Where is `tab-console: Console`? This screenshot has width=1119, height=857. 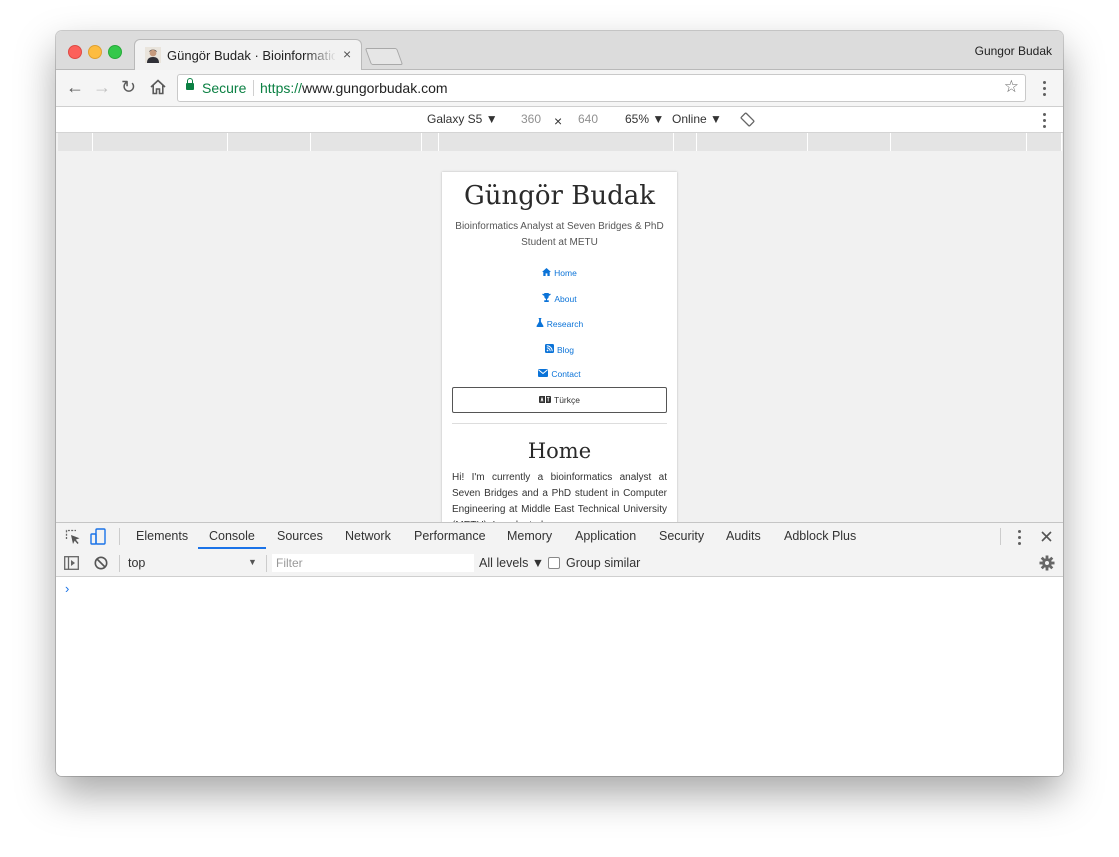 tab-console: Console is located at coordinates (232, 536).